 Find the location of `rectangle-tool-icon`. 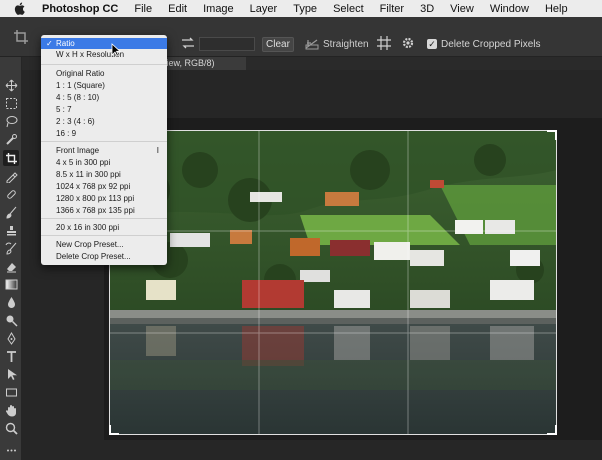

rectangle-tool-icon is located at coordinates (11, 392).